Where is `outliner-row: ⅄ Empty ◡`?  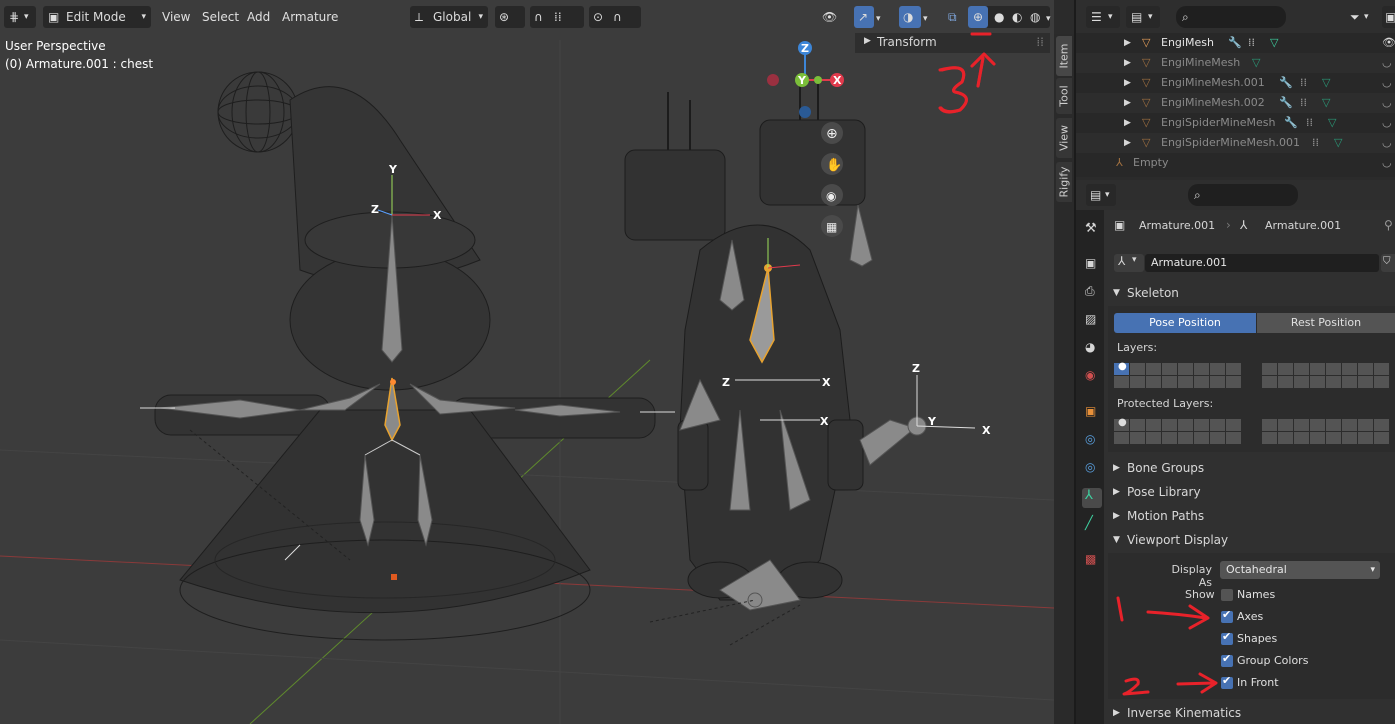 outliner-row: ⅄ Empty ◡ is located at coordinates (1235, 163).